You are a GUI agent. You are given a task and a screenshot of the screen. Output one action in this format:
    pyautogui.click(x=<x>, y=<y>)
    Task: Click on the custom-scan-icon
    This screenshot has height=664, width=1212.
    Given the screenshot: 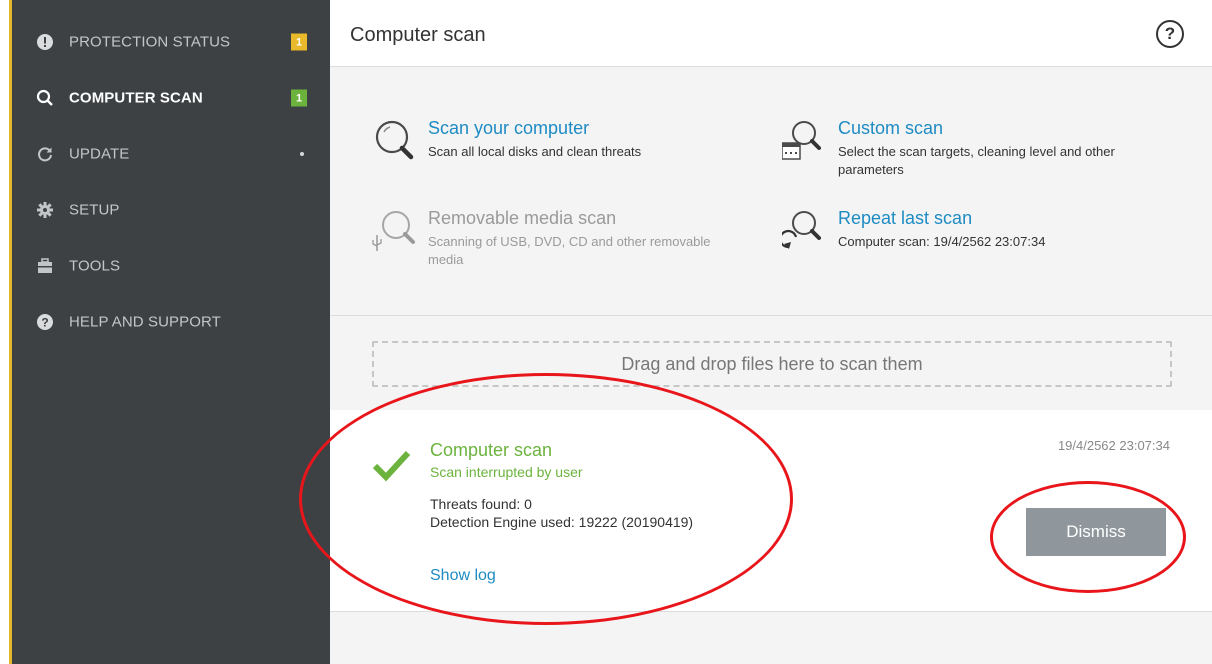 What is the action you would take?
    pyautogui.click(x=807, y=145)
    